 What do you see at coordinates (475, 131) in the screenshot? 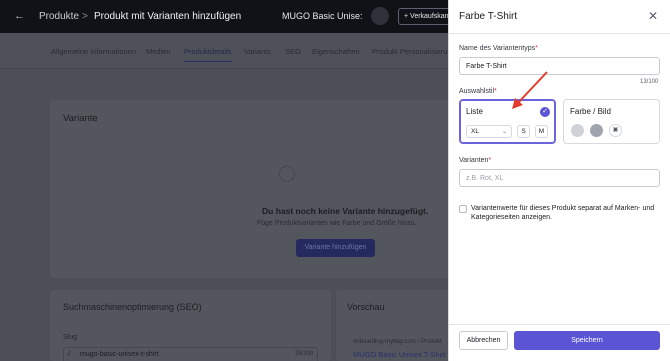
I see `size-select-value: XL` at bounding box center [475, 131].